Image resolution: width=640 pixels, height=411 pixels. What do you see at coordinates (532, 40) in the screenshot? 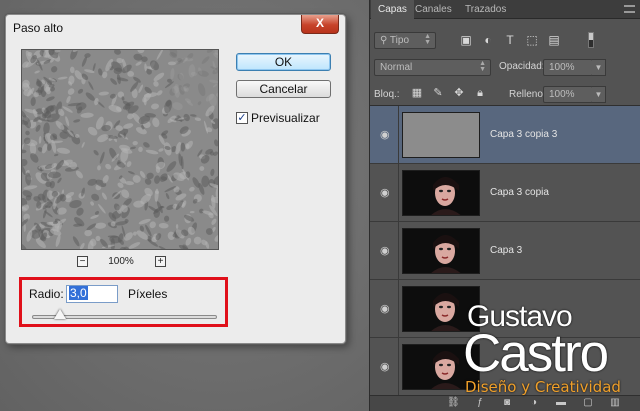
I see `shape-filter-icon: ⬚` at bounding box center [532, 40].